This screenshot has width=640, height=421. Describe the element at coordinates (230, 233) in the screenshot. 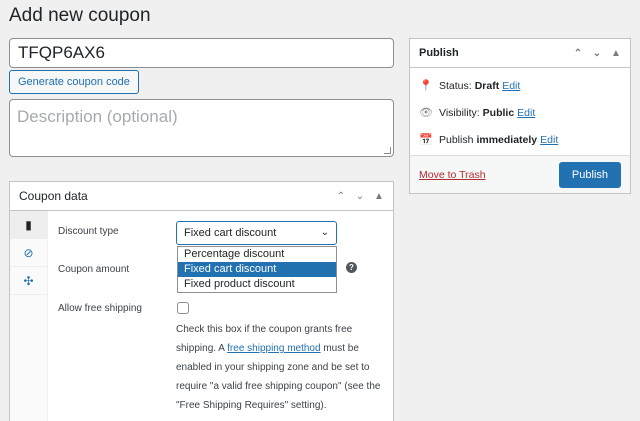

I see `discount-type-value: Fixed cart discount` at that location.